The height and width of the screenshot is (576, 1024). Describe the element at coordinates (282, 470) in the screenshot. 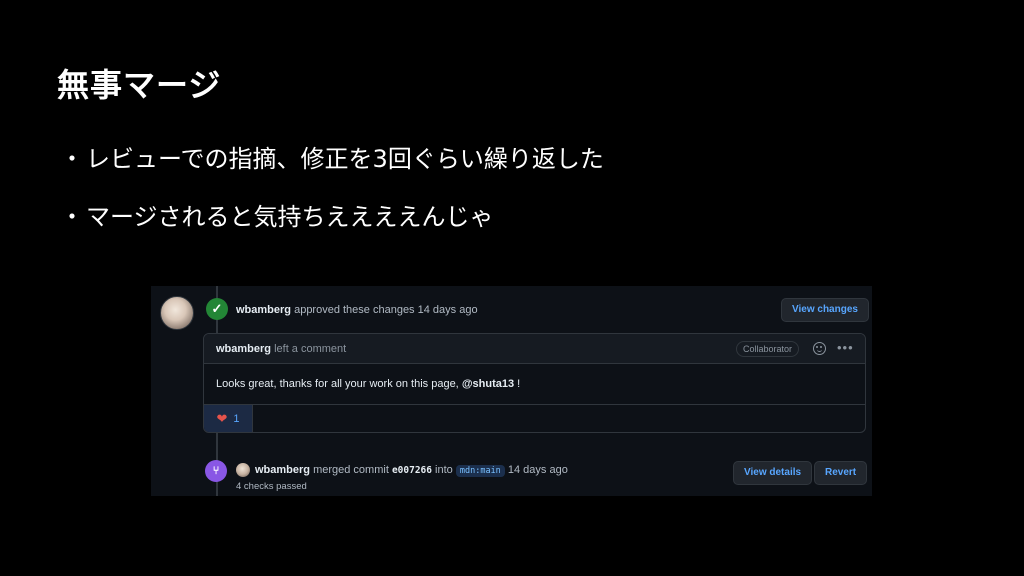

I see `merger-username: wbamberg` at that location.